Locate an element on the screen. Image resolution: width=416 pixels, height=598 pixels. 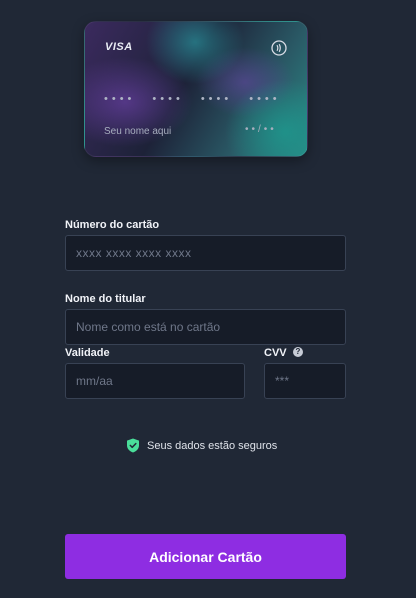
card-holder-preview: Seu nome aqui is located at coordinates (138, 131).